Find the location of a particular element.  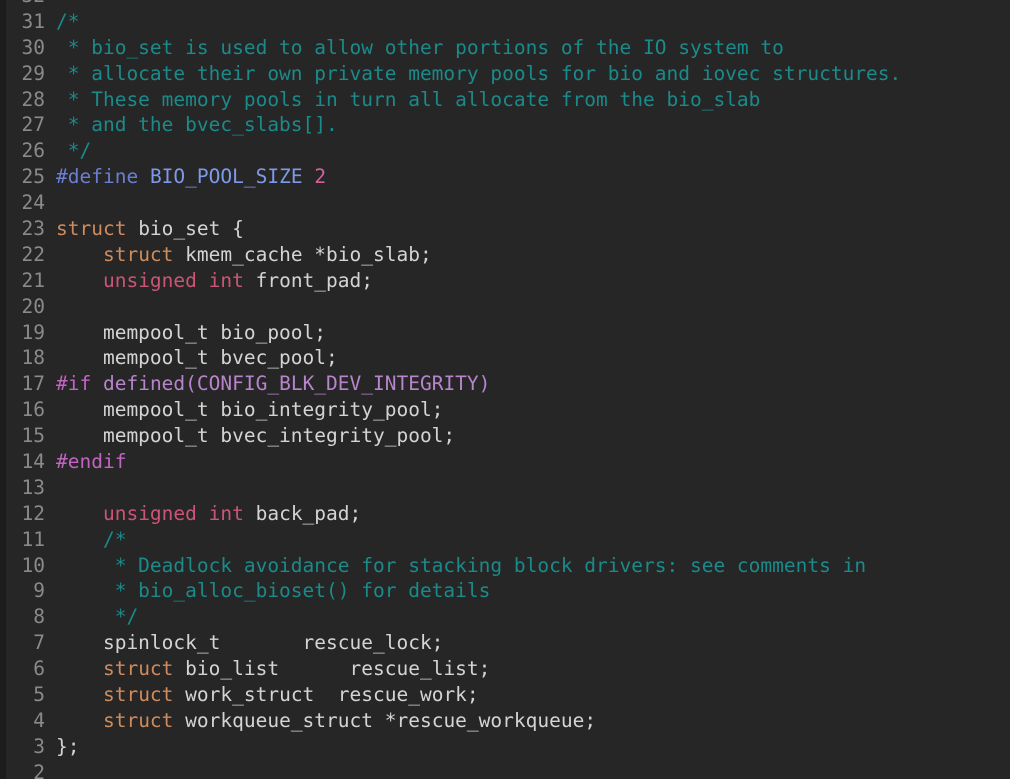

code-line: 21 unsigned int front_pad; is located at coordinates (505, 281).